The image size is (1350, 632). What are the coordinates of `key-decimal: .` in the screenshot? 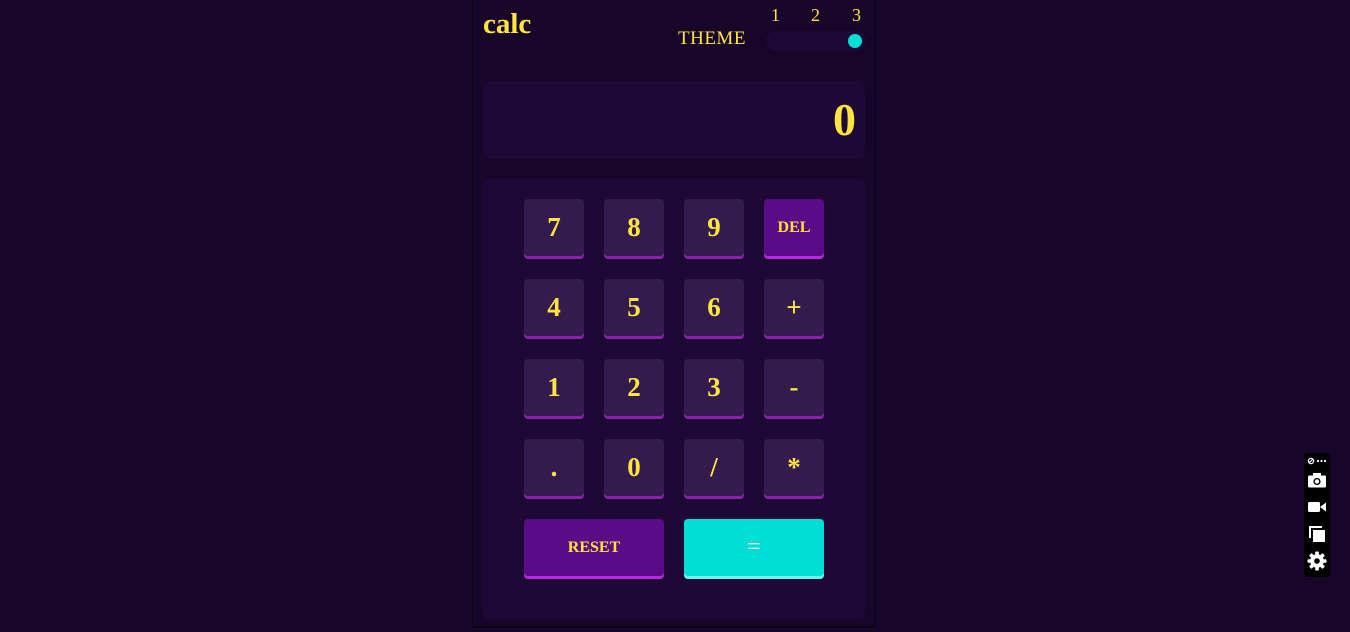 It's located at (554, 469).